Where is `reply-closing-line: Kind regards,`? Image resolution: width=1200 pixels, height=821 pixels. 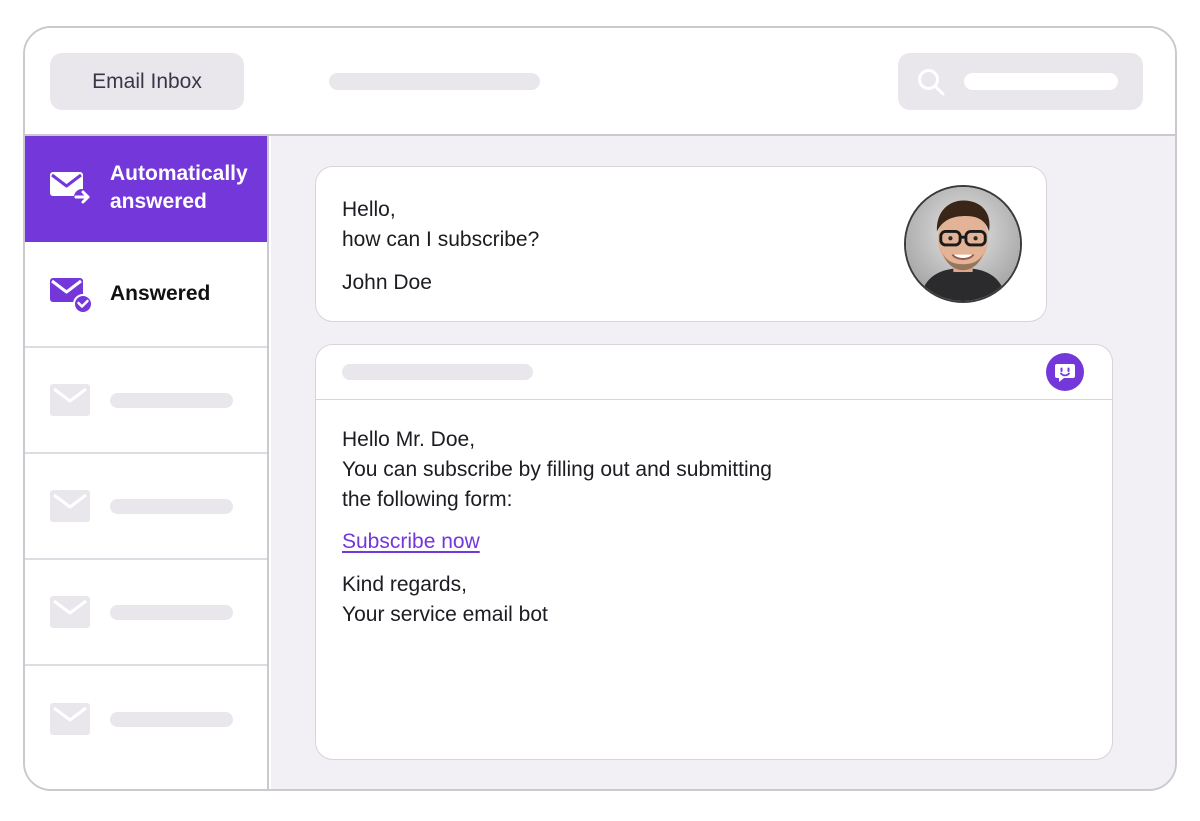 reply-closing-line: Kind regards, is located at coordinates (404, 584).